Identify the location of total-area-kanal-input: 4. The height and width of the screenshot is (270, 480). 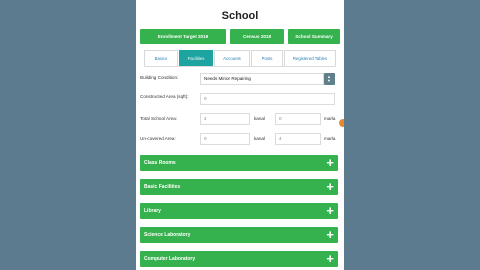
(225, 119).